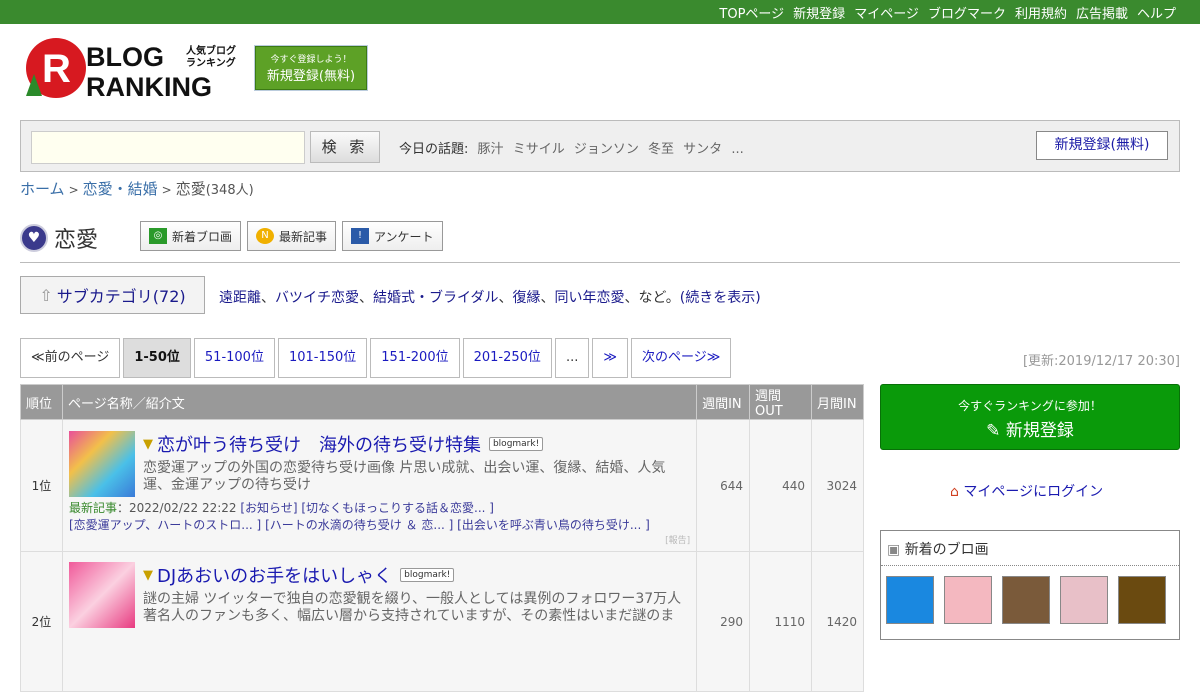 This screenshot has height=692, width=1200. Describe the element at coordinates (652, 298) in the screenshot. I see `subcategory-suffix: 、など。` at that location.